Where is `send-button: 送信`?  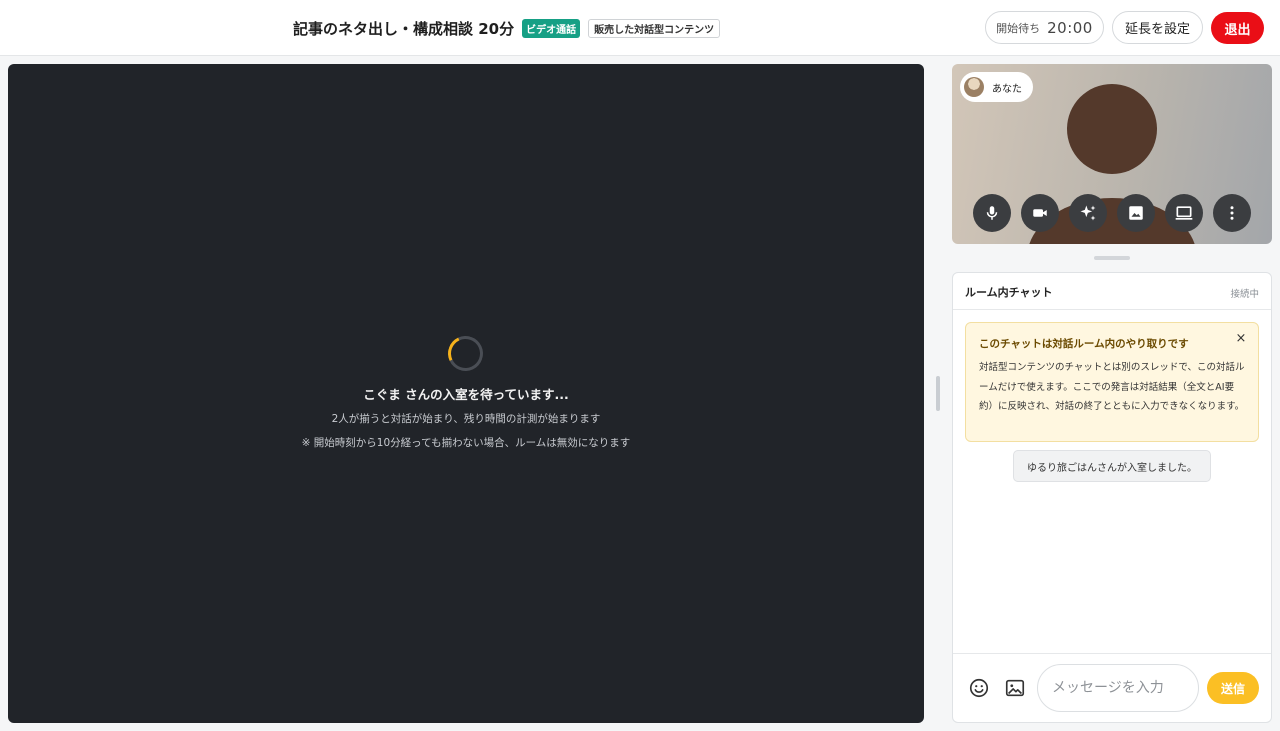 send-button: 送信 is located at coordinates (1233, 688).